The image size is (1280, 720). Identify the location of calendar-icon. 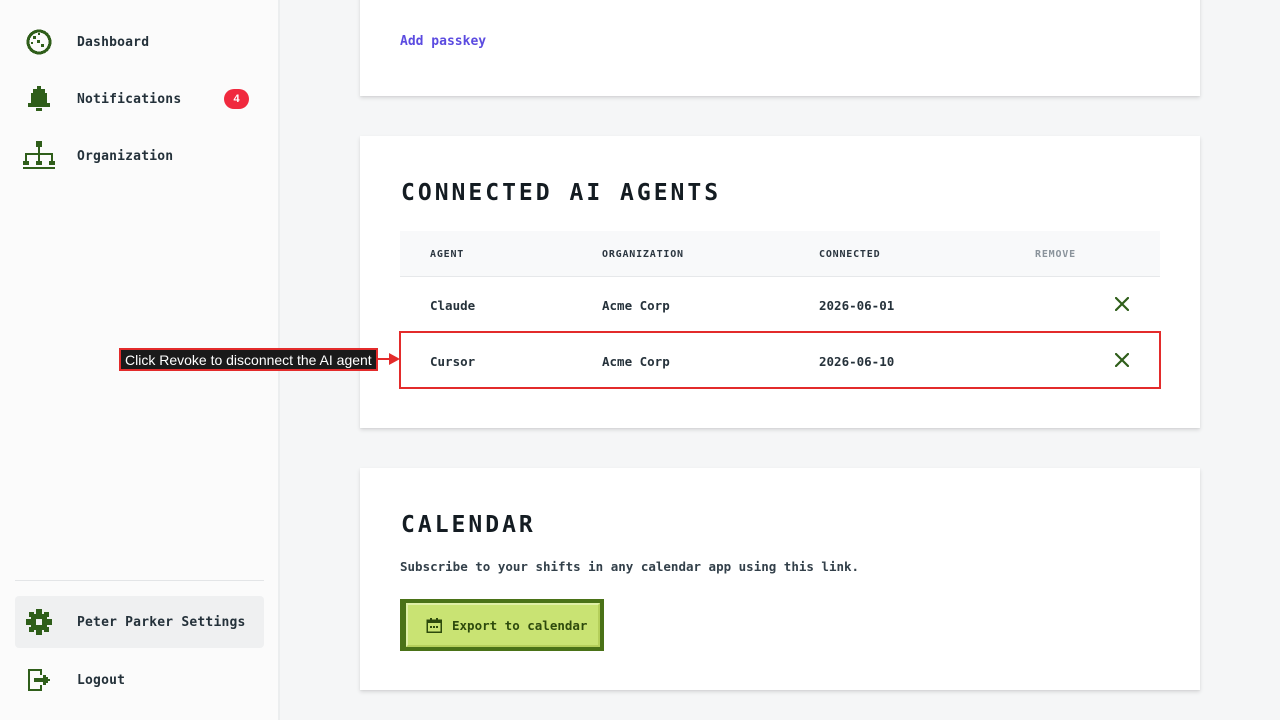
(434, 625).